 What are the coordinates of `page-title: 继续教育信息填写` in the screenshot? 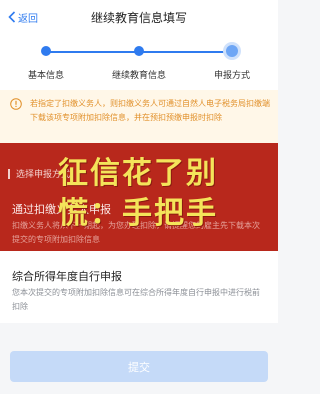 It's located at (138, 18).